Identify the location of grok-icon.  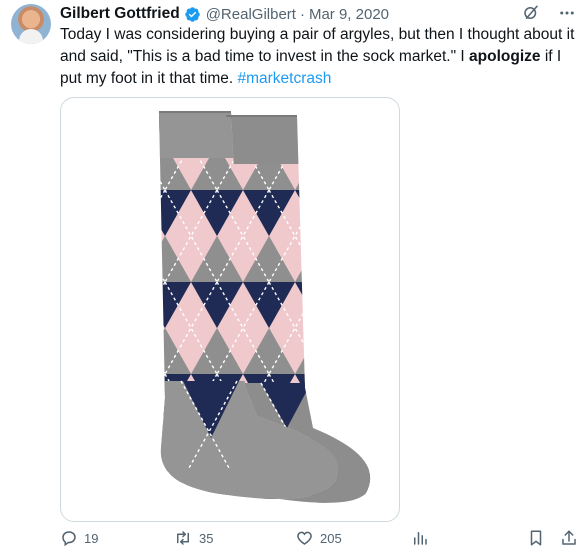
(531, 13).